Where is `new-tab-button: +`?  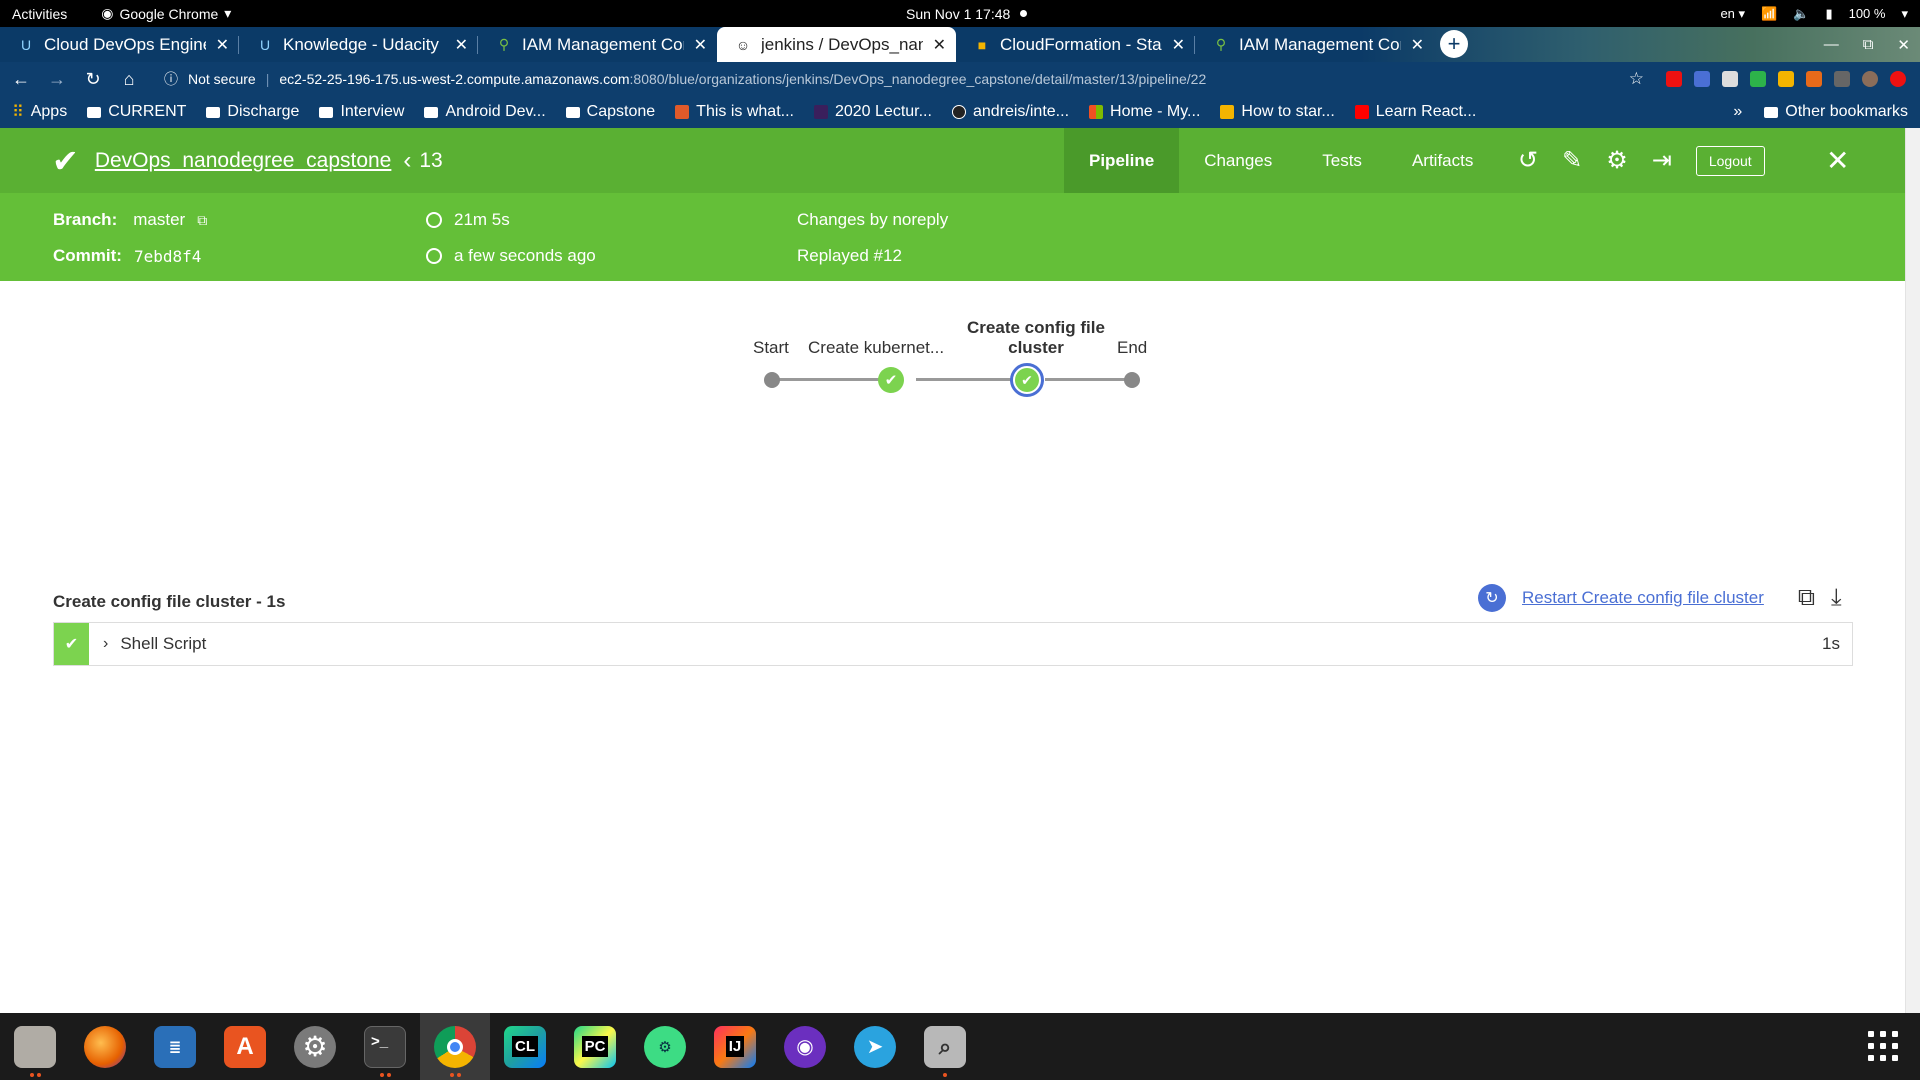
new-tab-button: + is located at coordinates (1454, 44).